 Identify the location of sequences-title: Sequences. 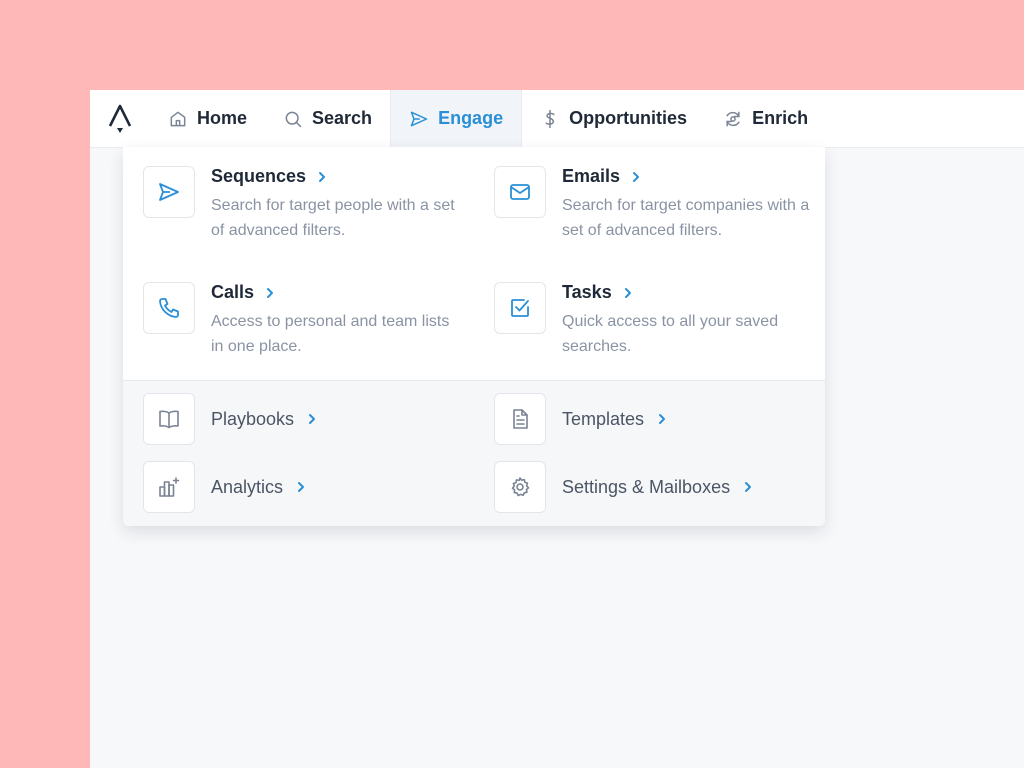
(259, 176).